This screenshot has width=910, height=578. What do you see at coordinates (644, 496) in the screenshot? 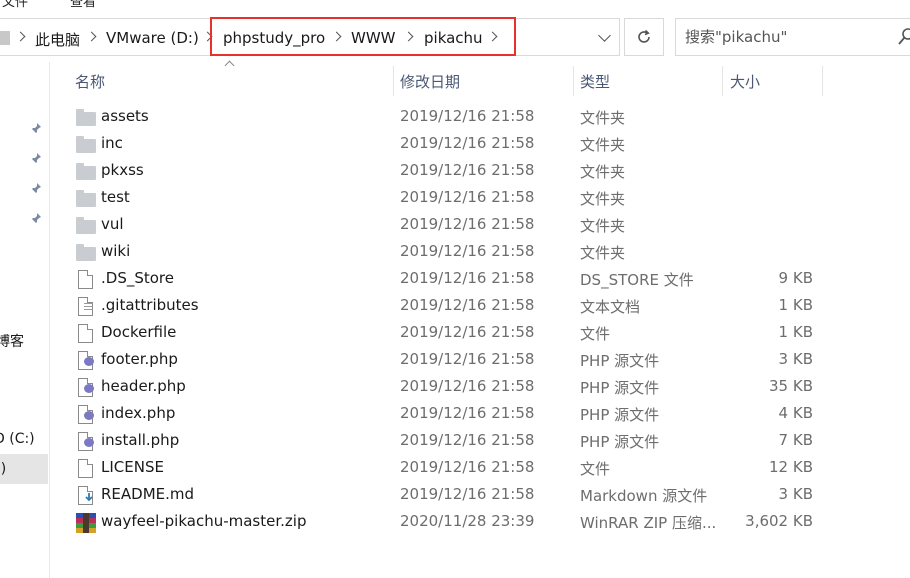
I see `file-type: Markdown 源文件` at bounding box center [644, 496].